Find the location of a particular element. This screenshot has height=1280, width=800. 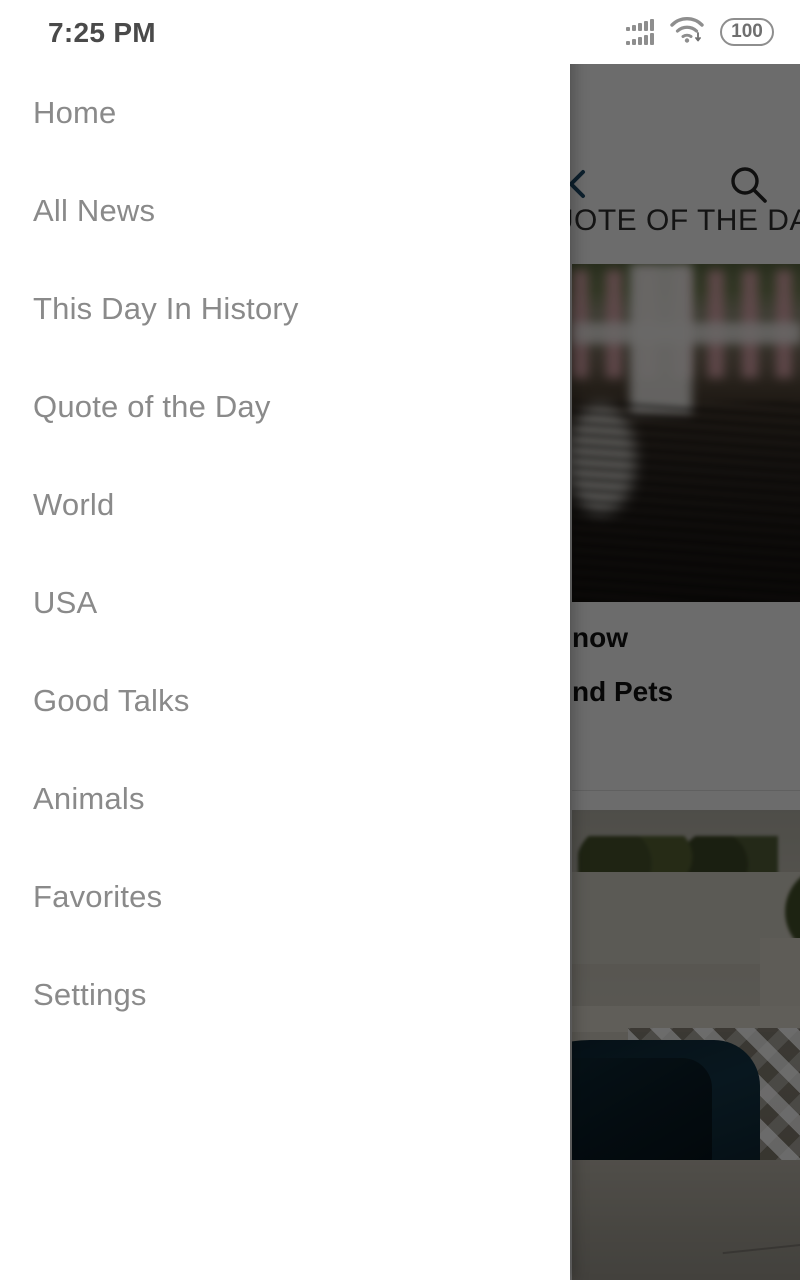

sidebar-item-label: USA is located at coordinates (65, 602).